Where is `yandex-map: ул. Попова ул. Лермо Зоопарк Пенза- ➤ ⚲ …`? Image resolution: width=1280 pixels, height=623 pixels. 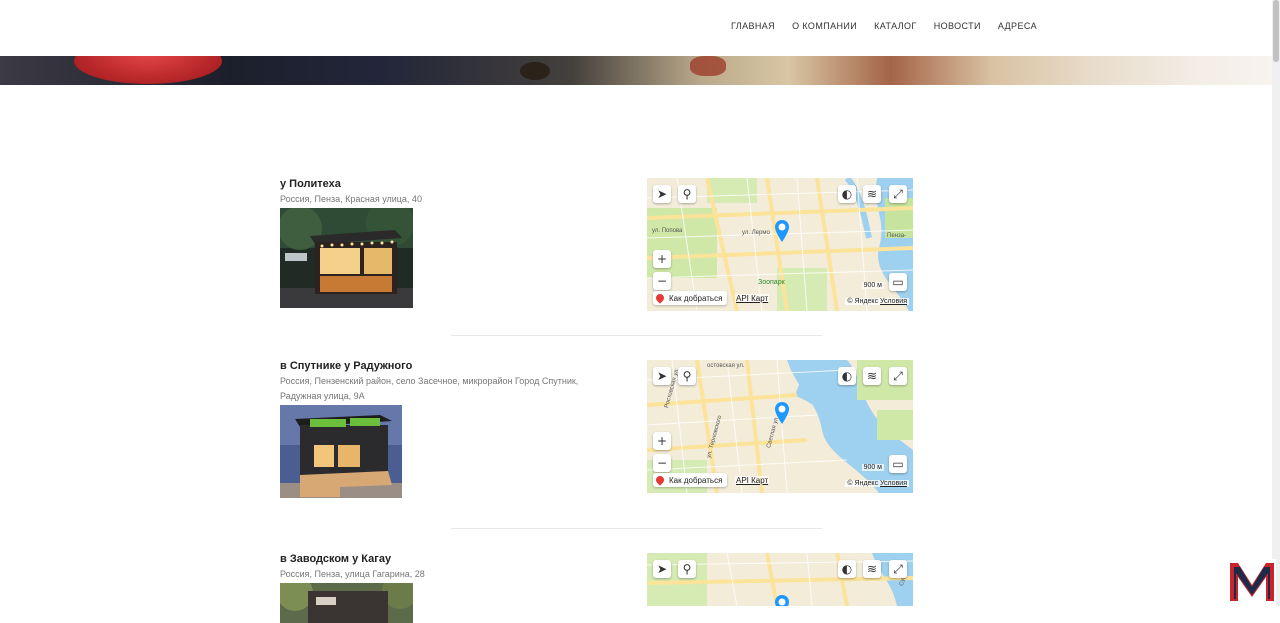 yandex-map: ул. Попова ул. Лермо Зоопарк Пенза- ➤ ⚲ … is located at coordinates (780, 244).